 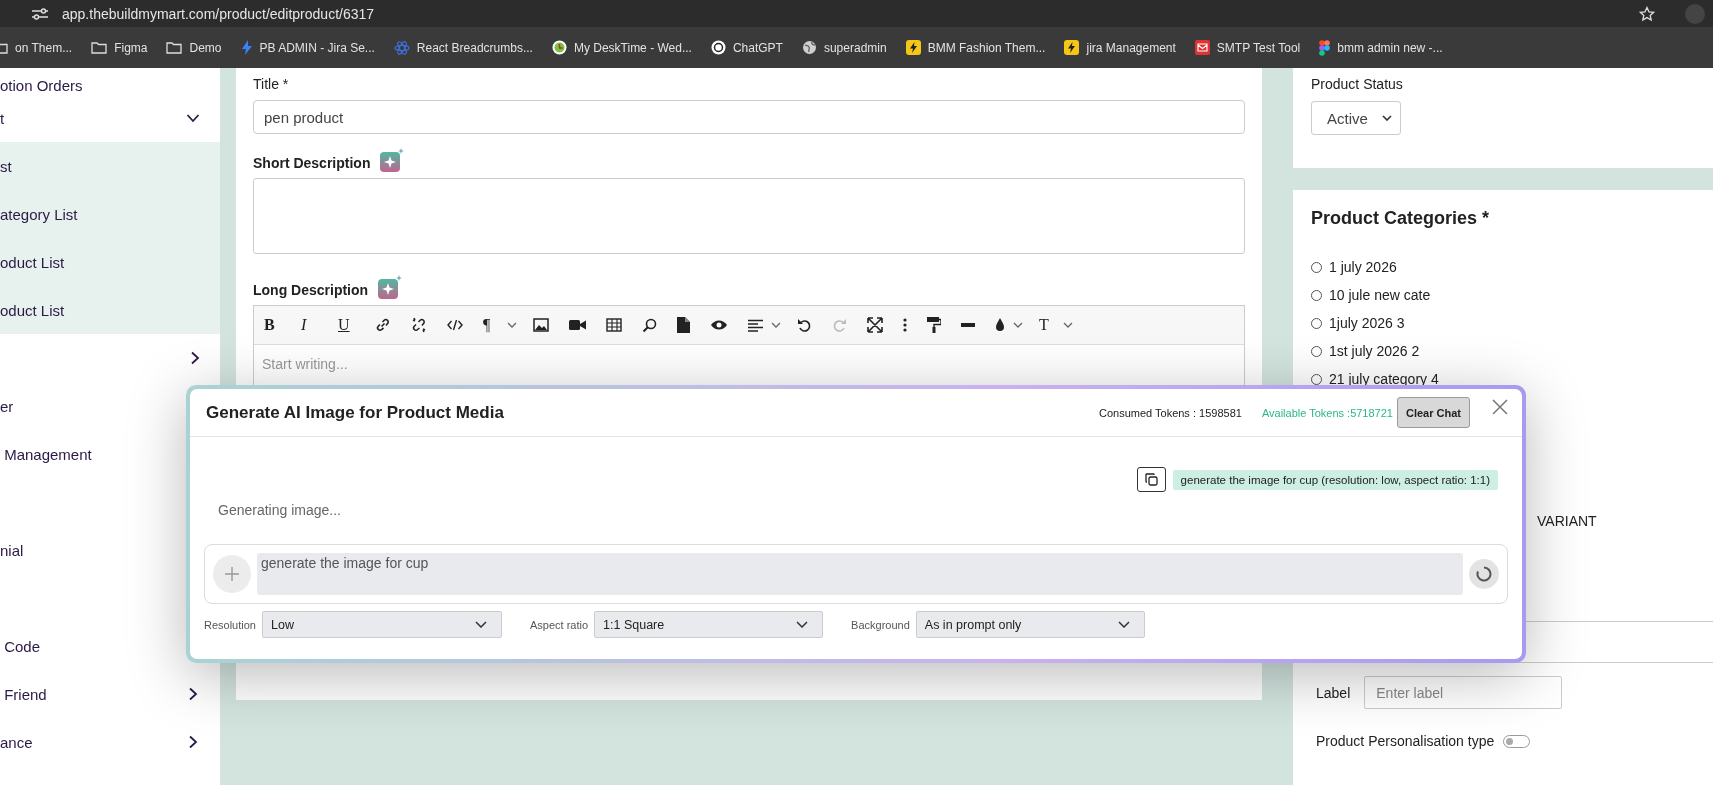 What do you see at coordinates (1357, 84) in the screenshot?
I see `field-label: Product Status` at bounding box center [1357, 84].